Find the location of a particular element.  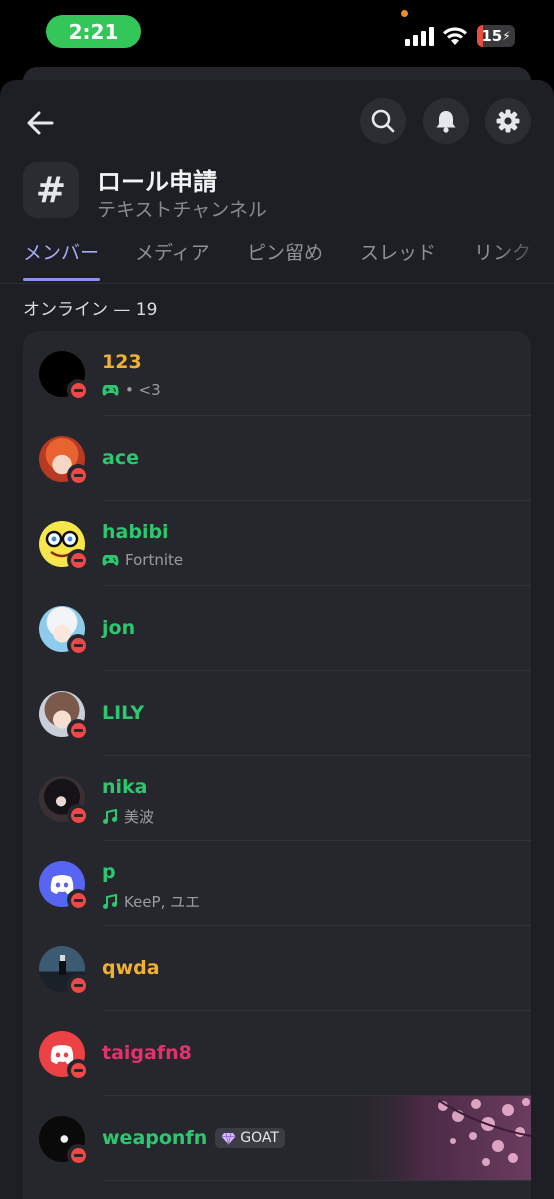

channel-tabs: メンバー メディア ピン留め スレッド リンク is located at coordinates (277, 257).